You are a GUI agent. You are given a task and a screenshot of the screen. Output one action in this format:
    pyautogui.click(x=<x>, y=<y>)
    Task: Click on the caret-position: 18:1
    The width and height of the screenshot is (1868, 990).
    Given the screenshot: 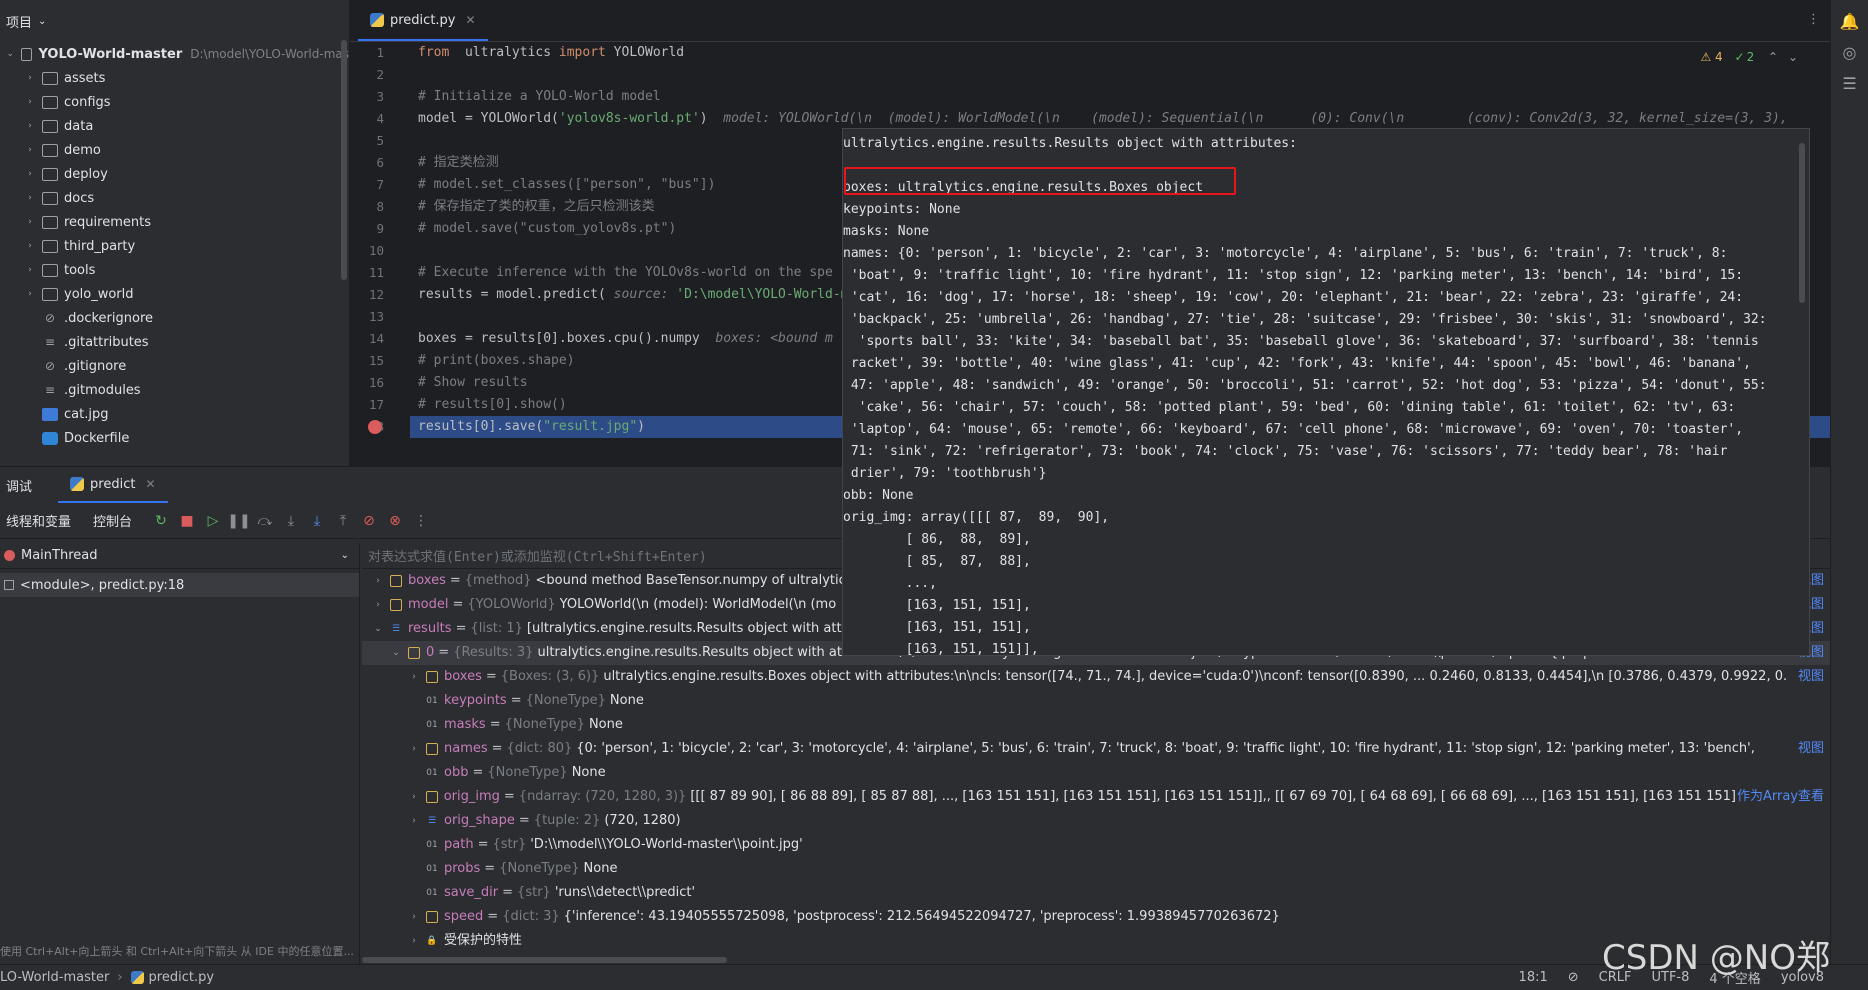 What is the action you would take?
    pyautogui.click(x=1533, y=977)
    